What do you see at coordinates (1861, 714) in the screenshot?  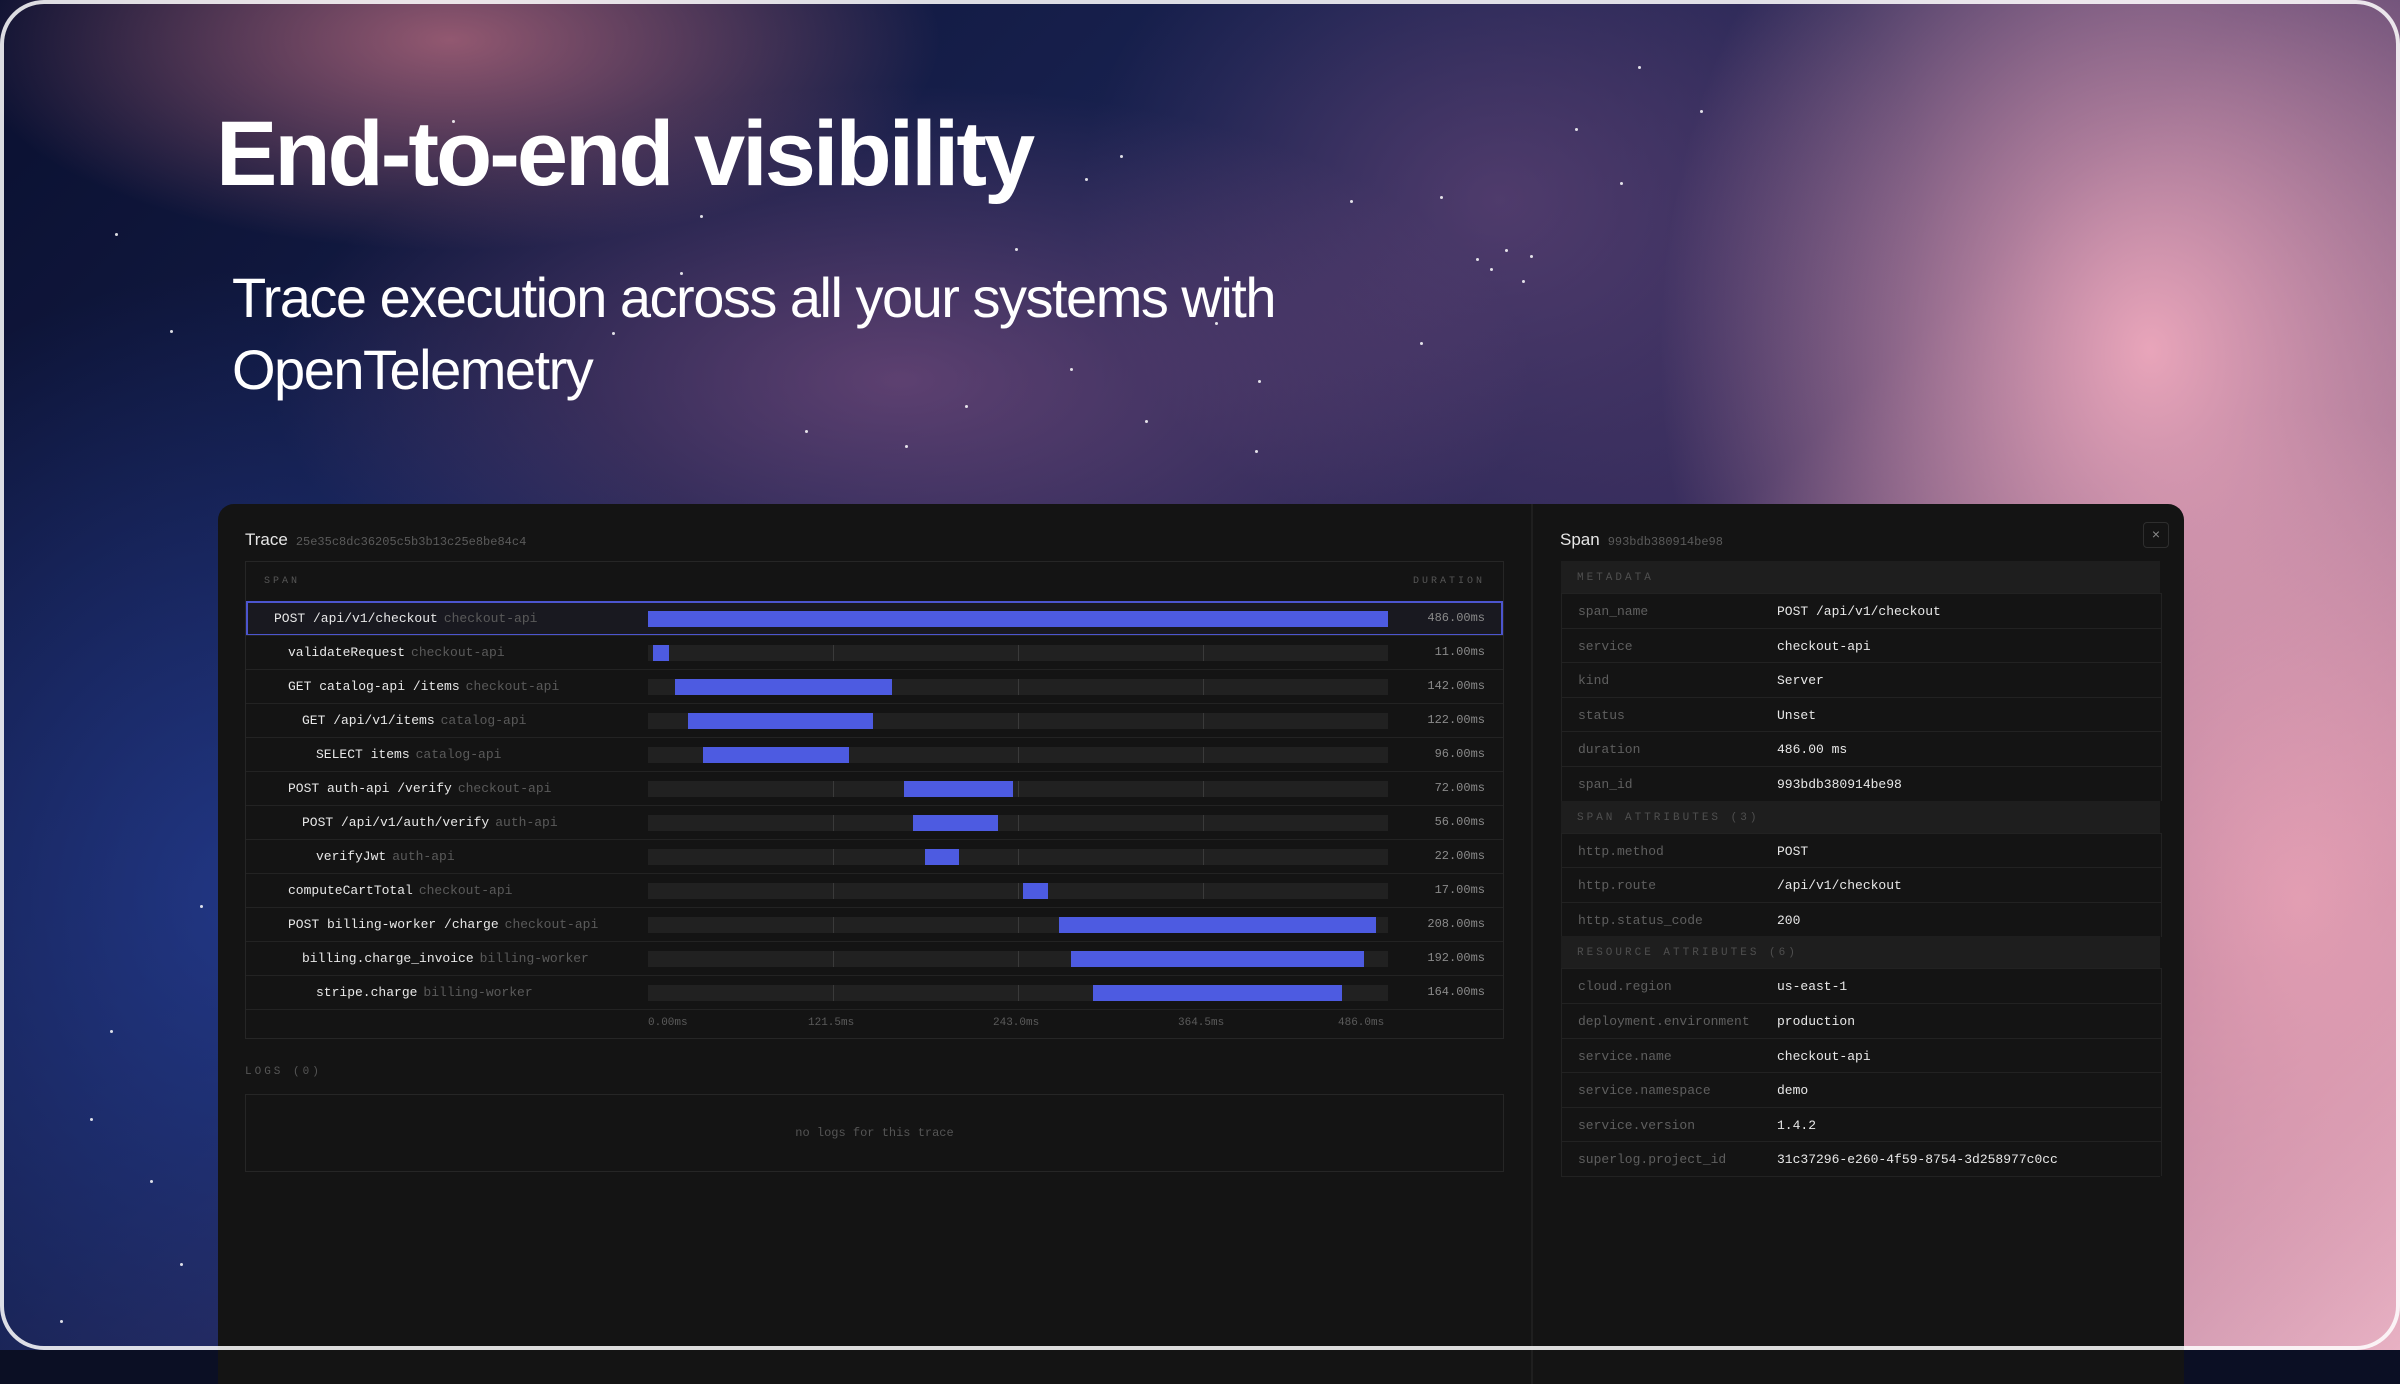 I see `attribute-row: status Unset` at bounding box center [1861, 714].